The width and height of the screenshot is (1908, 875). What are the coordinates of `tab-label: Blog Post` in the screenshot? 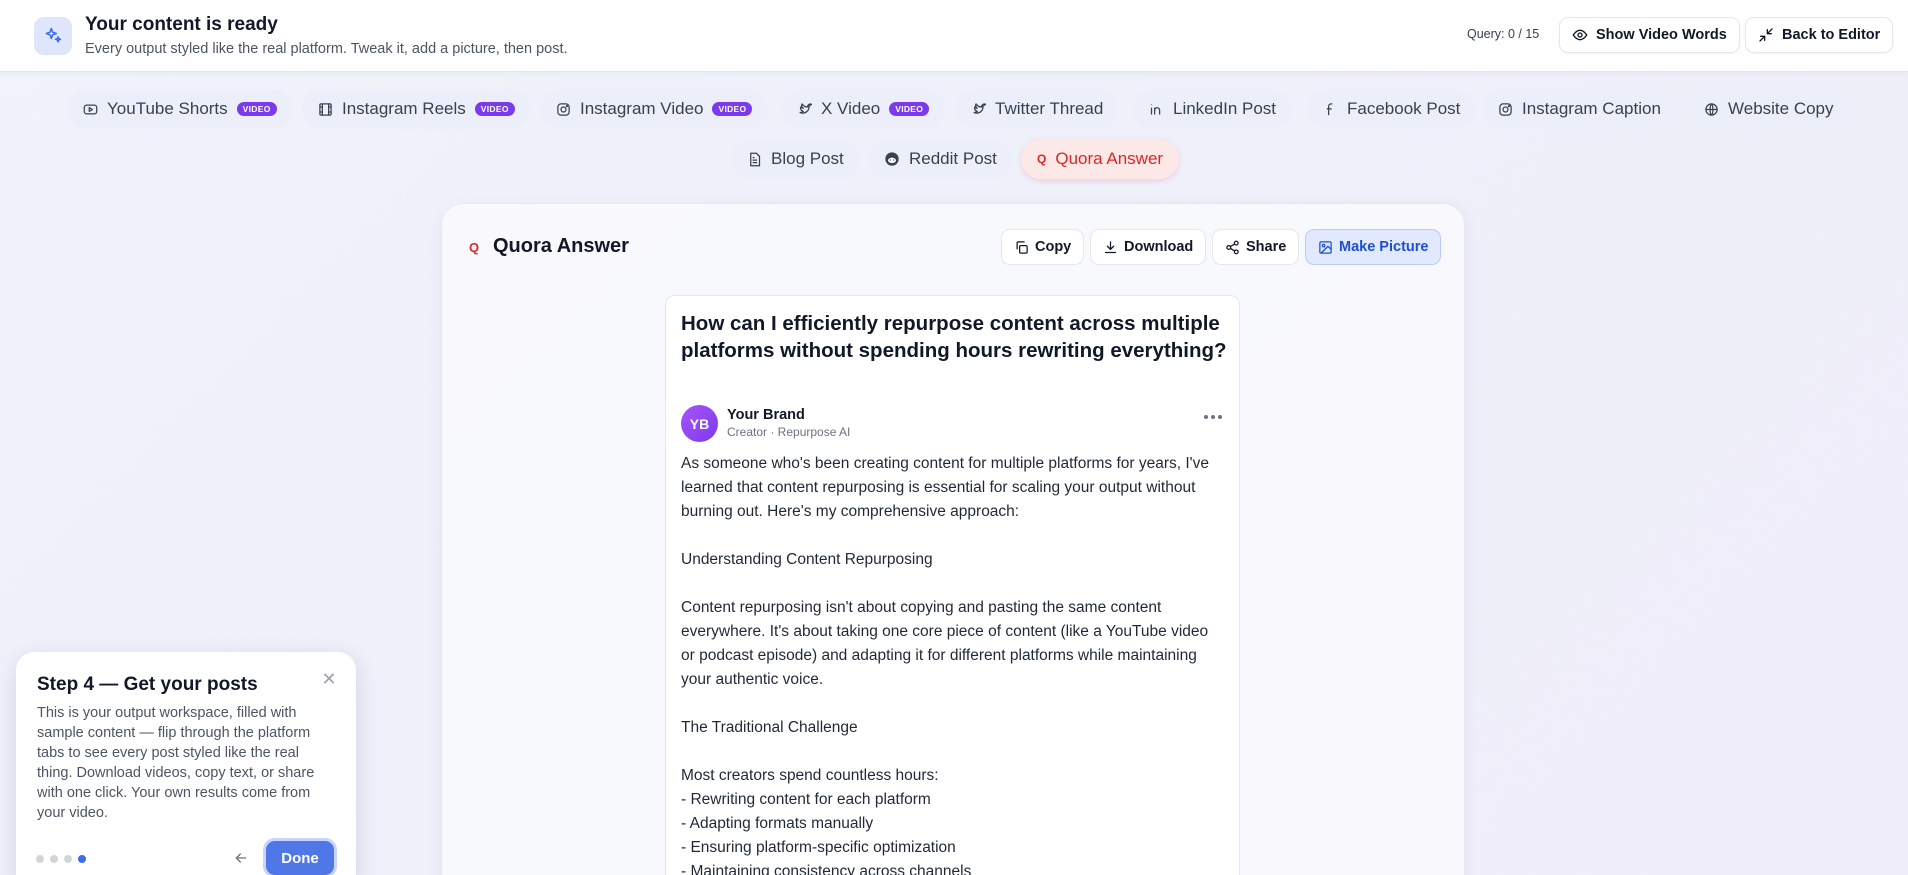 It's located at (807, 158).